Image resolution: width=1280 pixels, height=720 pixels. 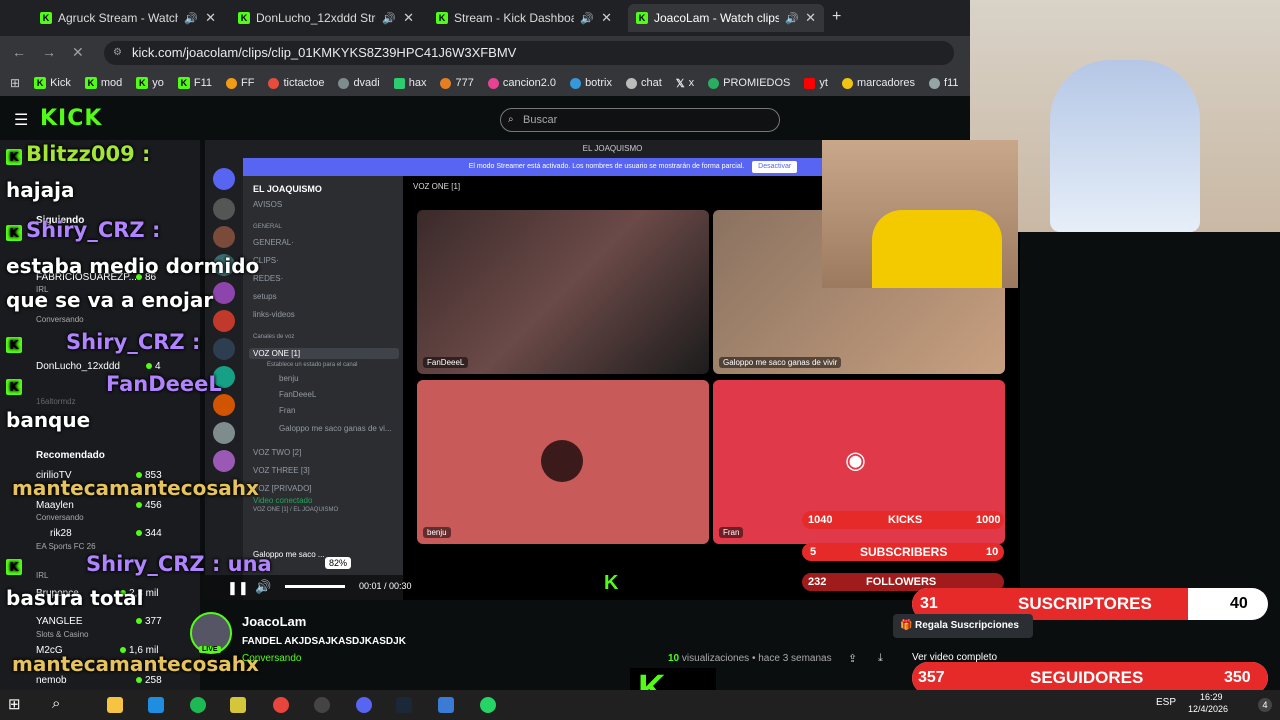 I want to click on server-name: EL JOAQUISMO, so click(x=287, y=189).